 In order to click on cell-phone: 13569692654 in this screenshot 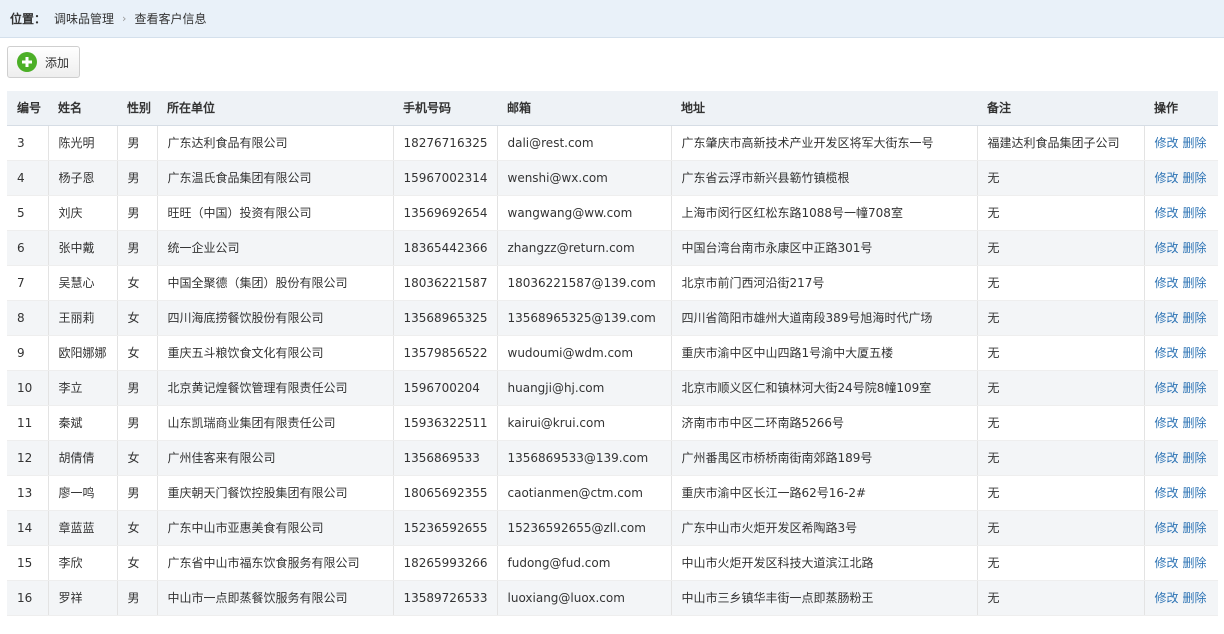, I will do `click(445, 213)`.